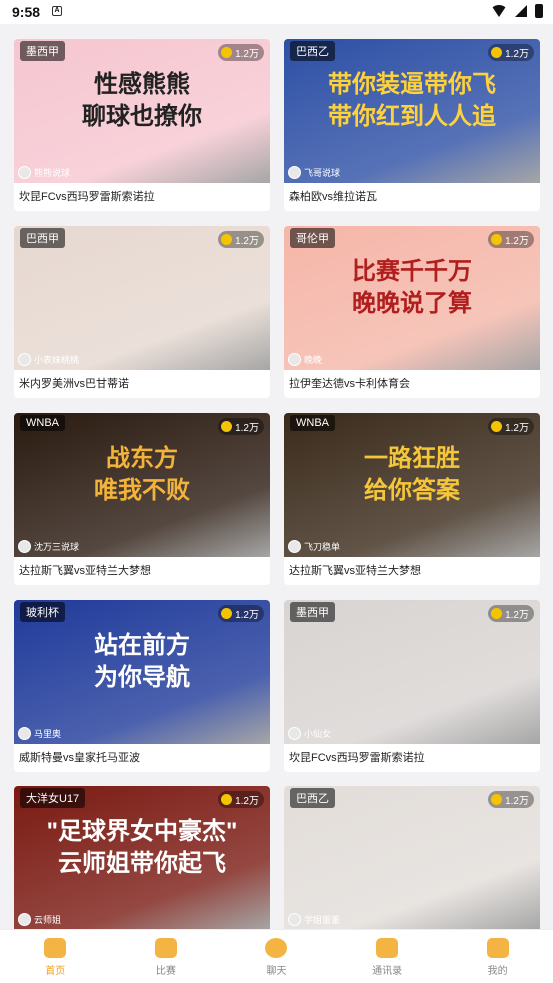 The image size is (553, 983). Describe the element at coordinates (387, 971) in the screenshot. I see `tab-label: 通讯录` at that location.